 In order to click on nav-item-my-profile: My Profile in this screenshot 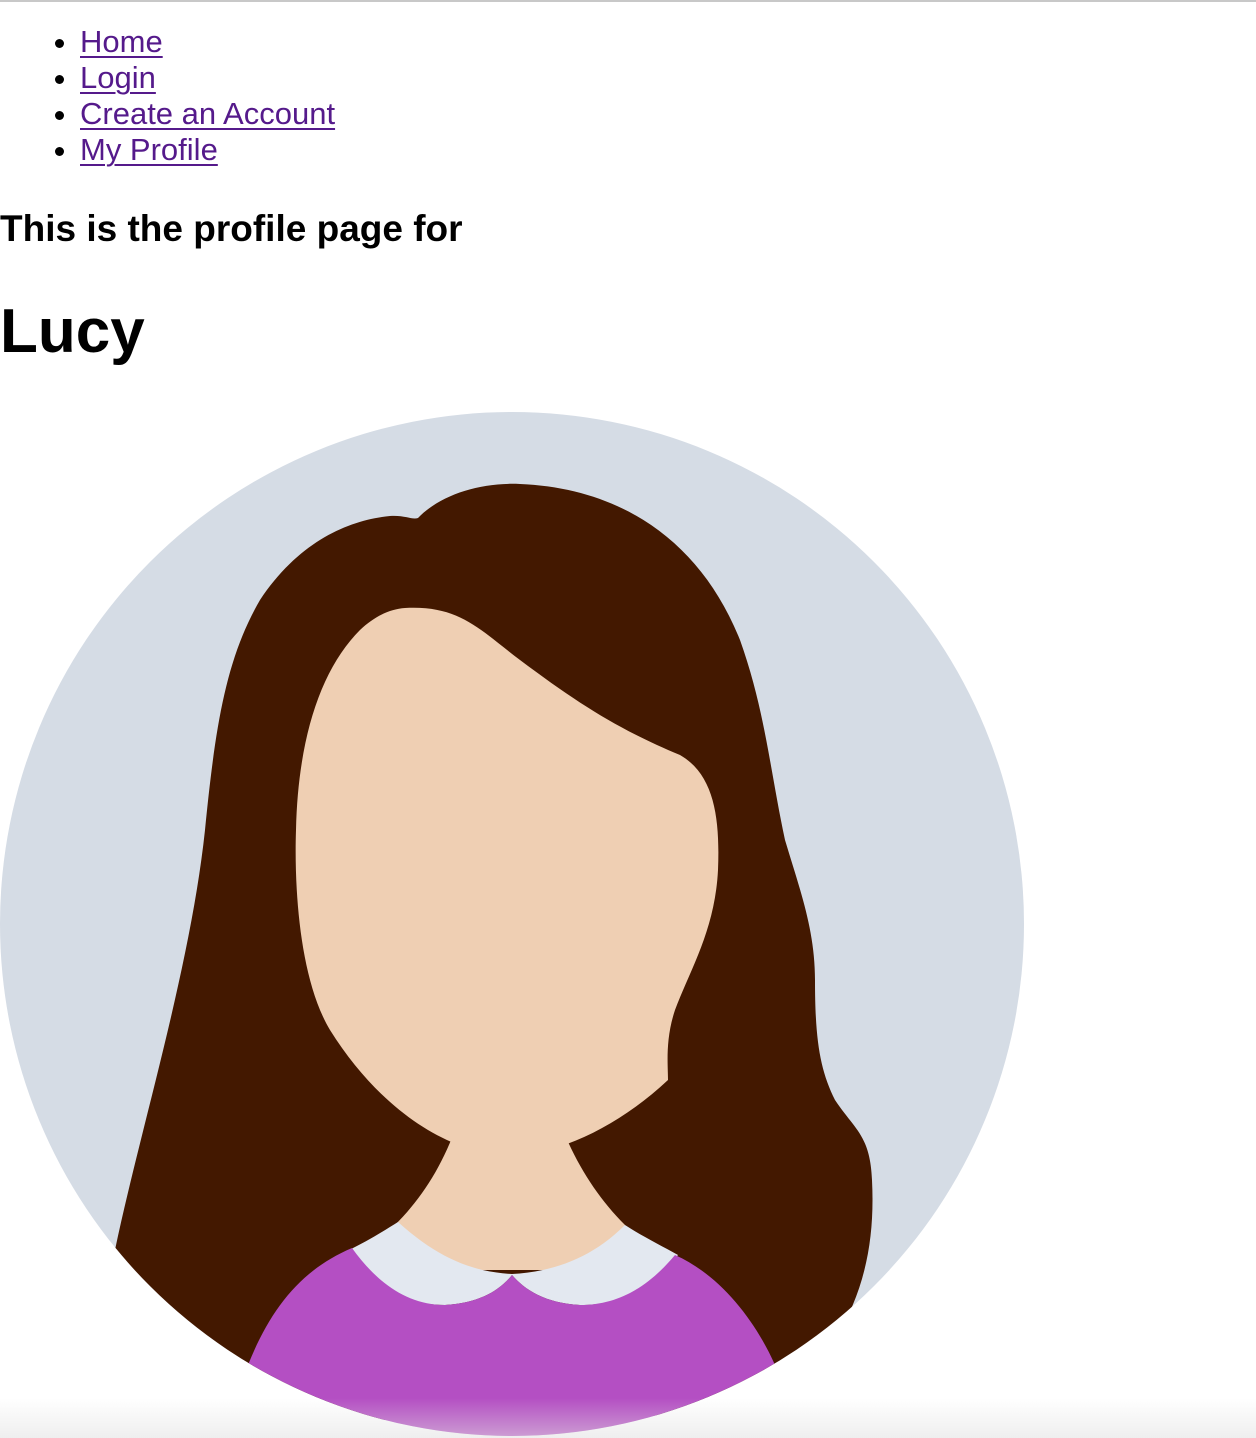, I will do `click(207, 150)`.